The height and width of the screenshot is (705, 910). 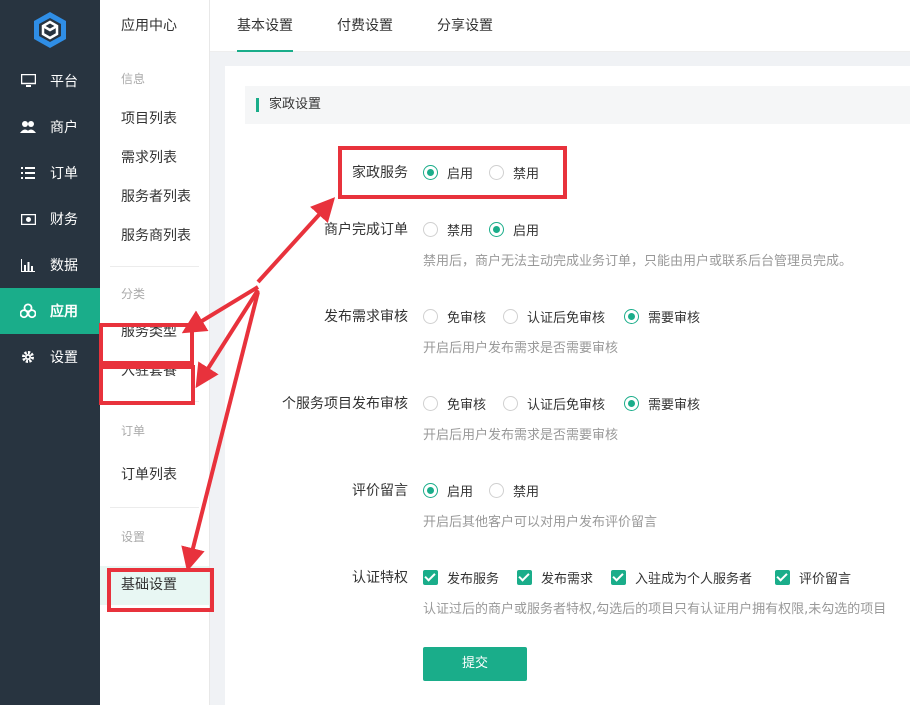 I want to click on comment-disable-radio: 禁用, so click(x=514, y=490).